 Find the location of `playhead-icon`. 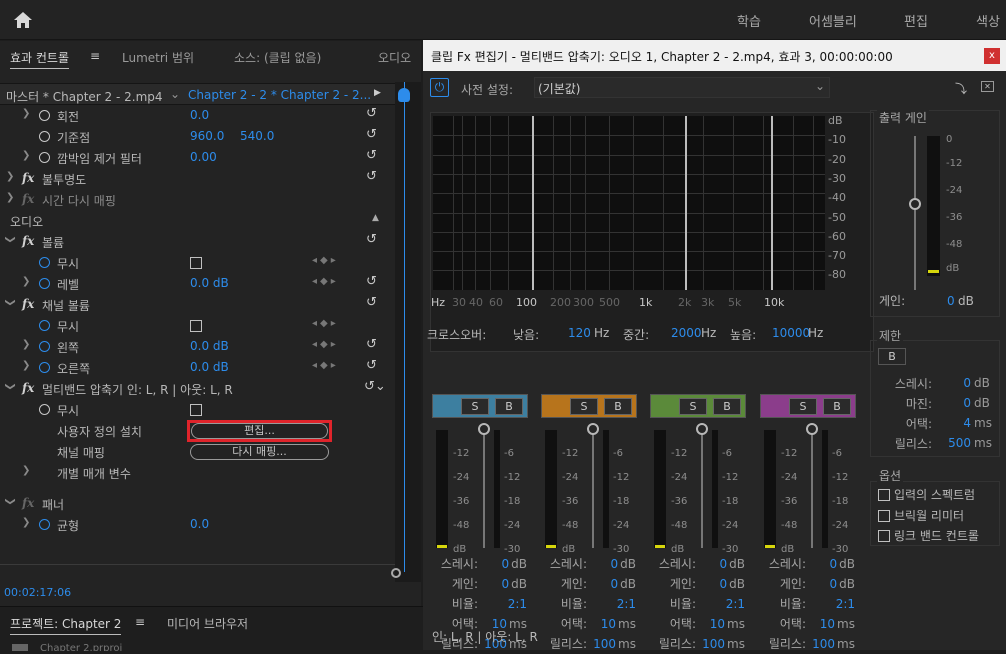

playhead-icon is located at coordinates (404, 95).